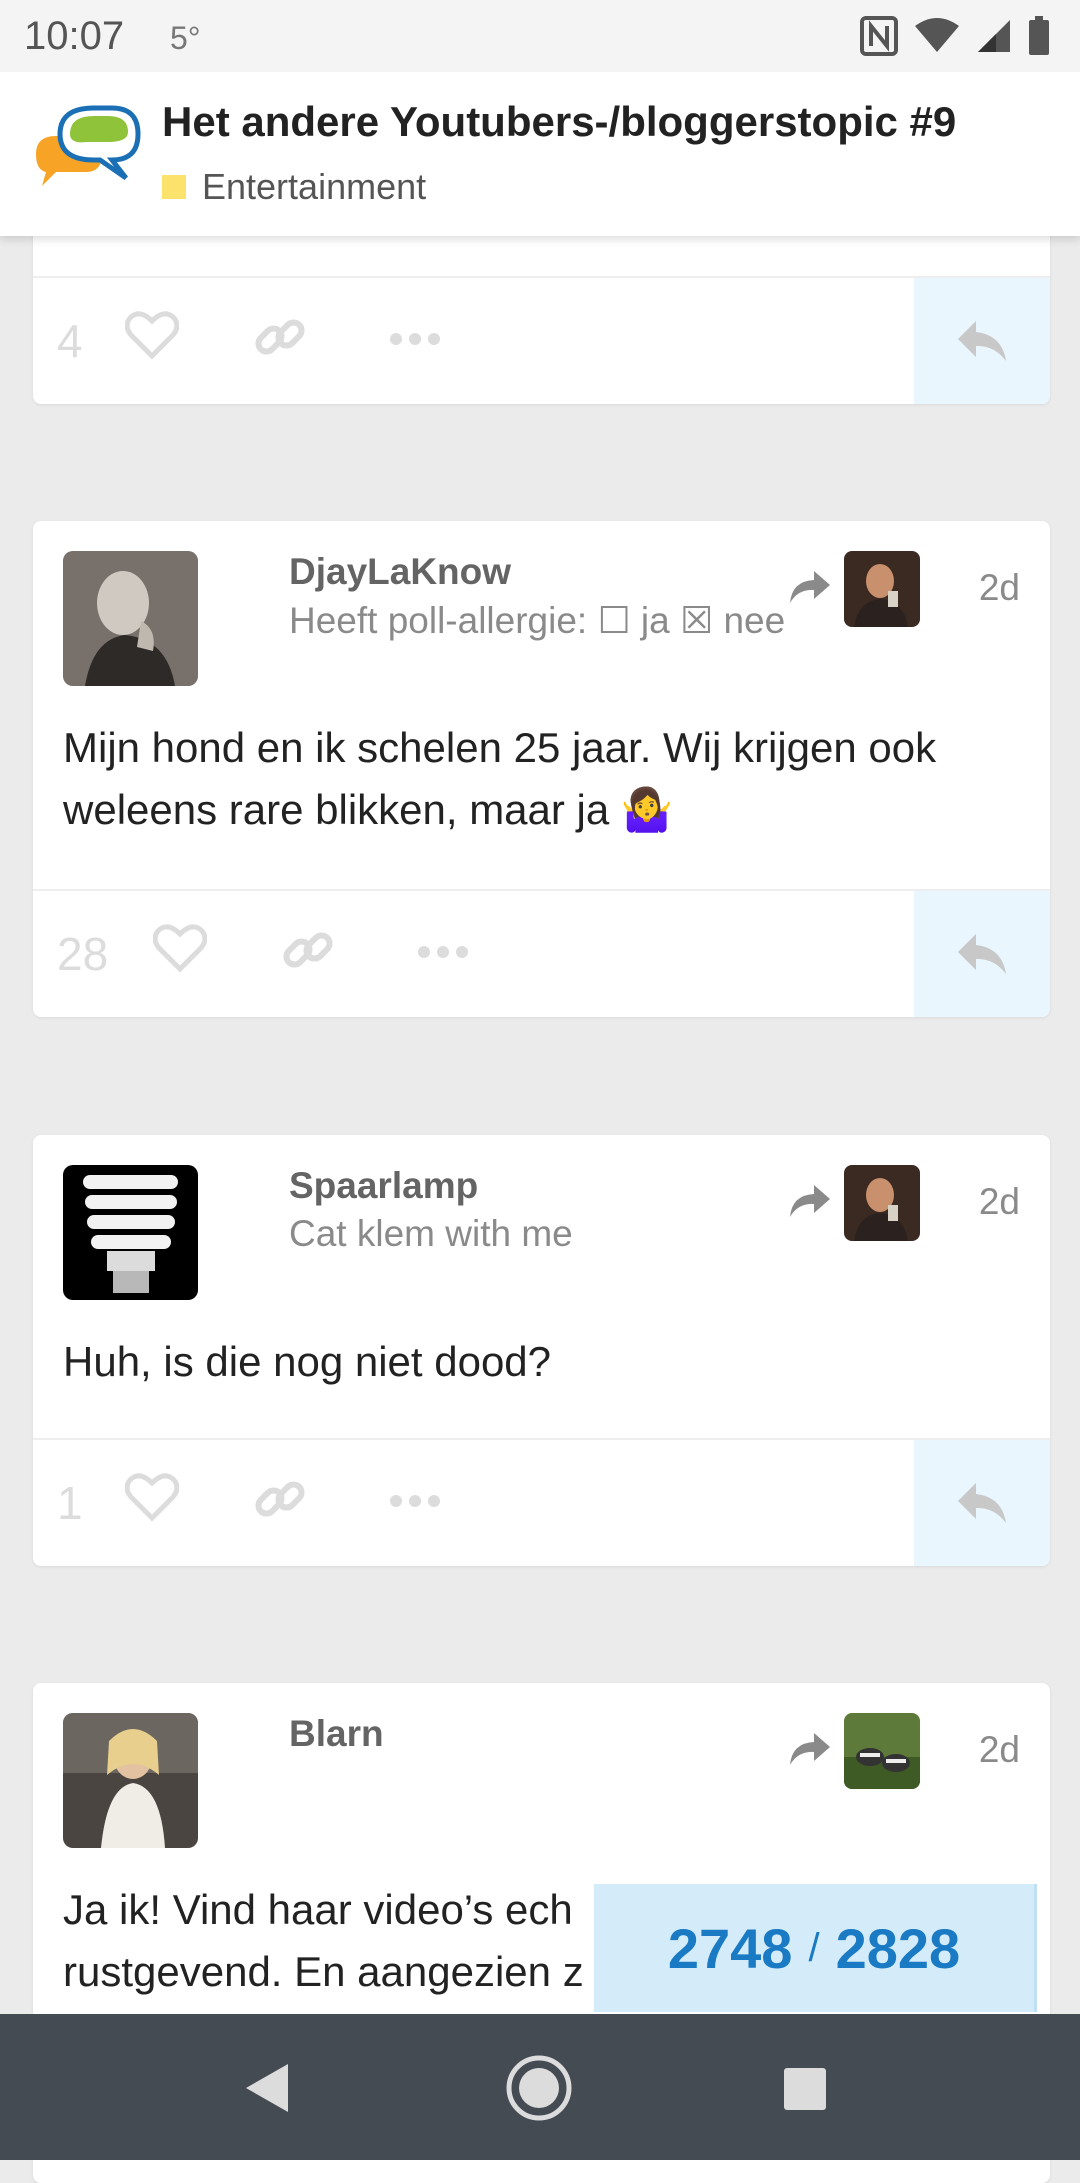  What do you see at coordinates (307, 1361) in the screenshot?
I see `post-body: Huh, is die nog niet dood?` at bounding box center [307, 1361].